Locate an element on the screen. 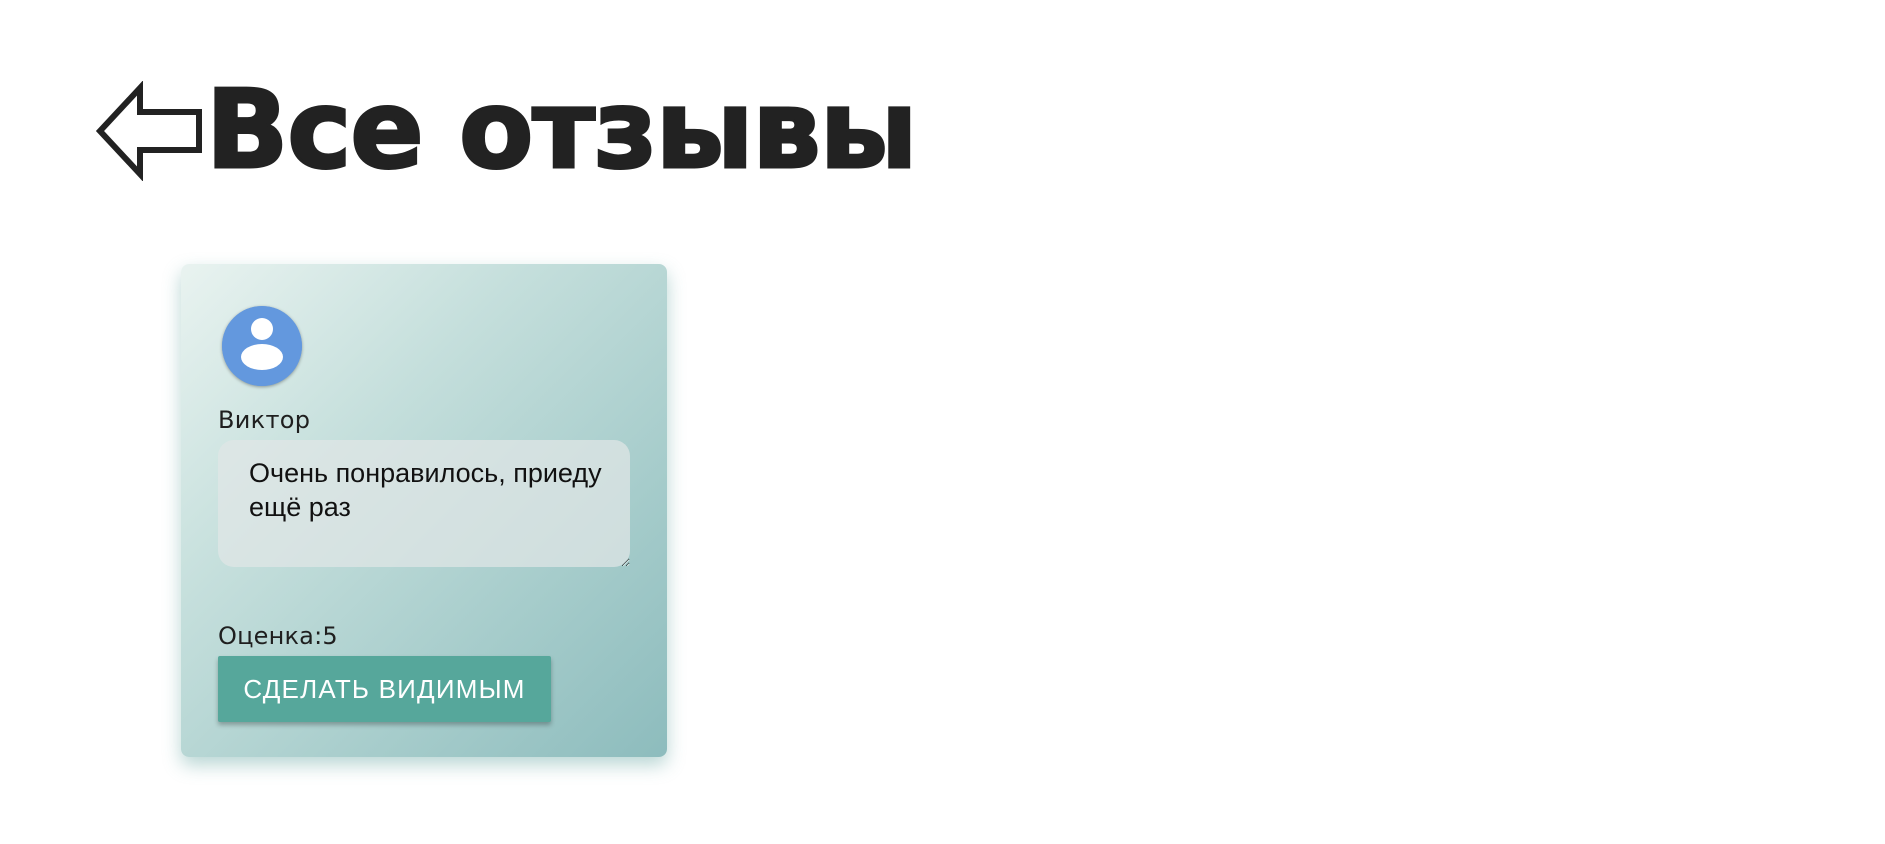 This screenshot has width=1885, height=844. back-button is located at coordinates (150, 131).